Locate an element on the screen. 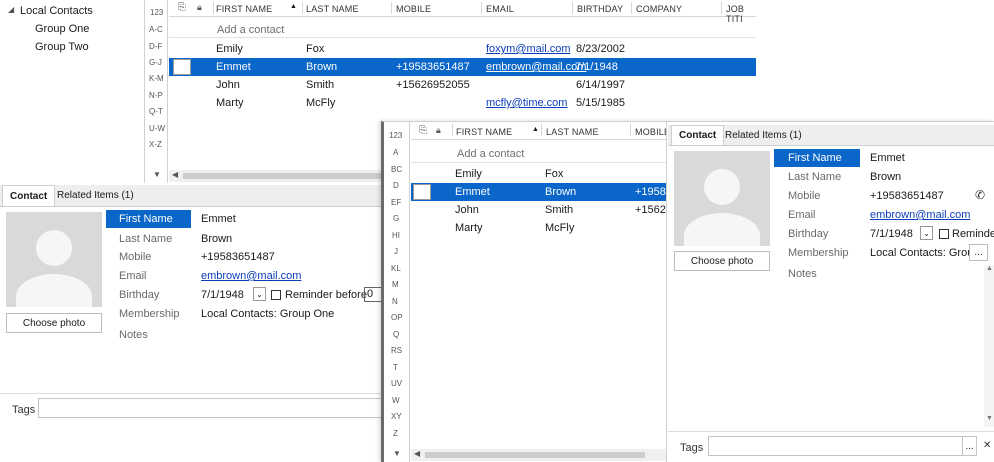 This screenshot has width=994, height=462. index-uv: UV is located at coordinates (396, 383).